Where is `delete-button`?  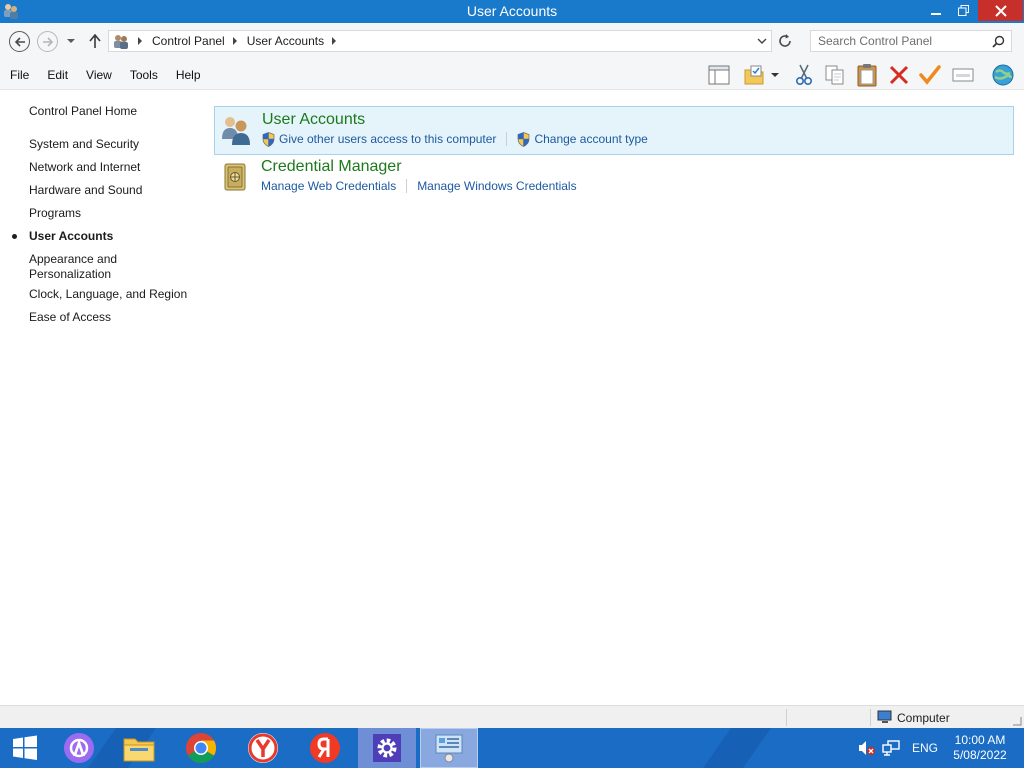 delete-button is located at coordinates (899, 75).